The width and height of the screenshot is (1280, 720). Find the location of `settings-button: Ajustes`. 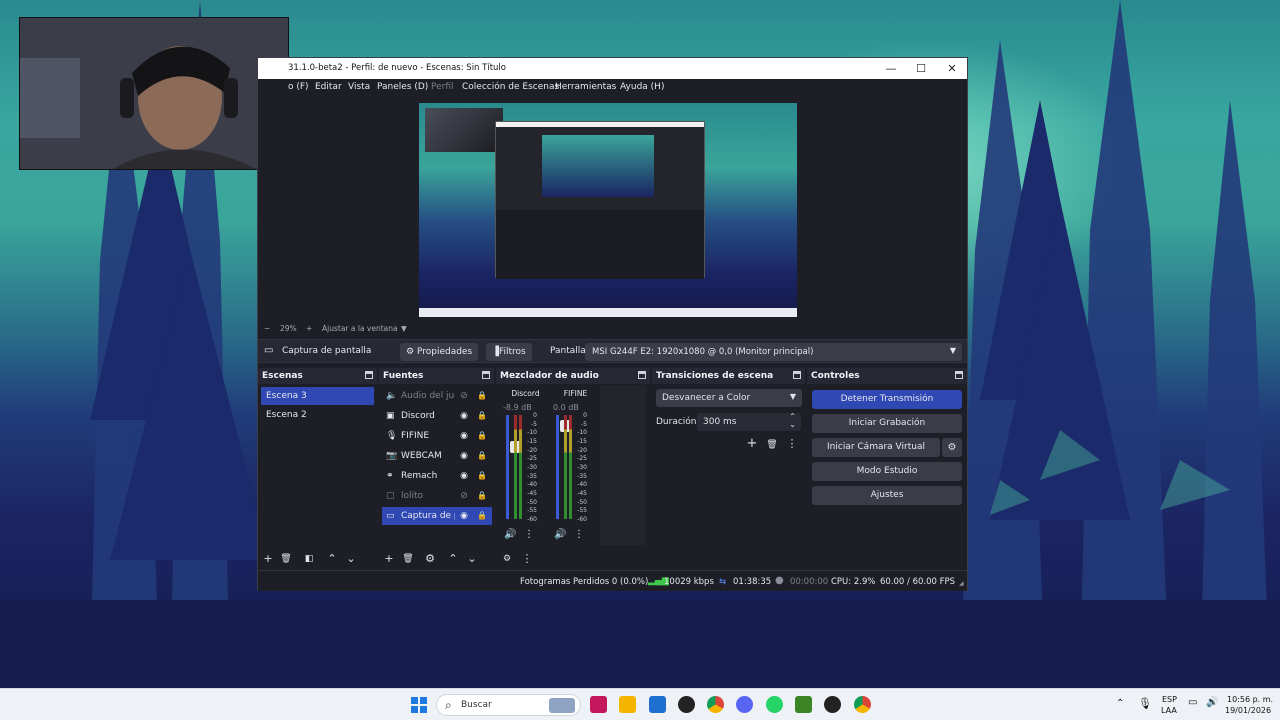

settings-button: Ajustes is located at coordinates (887, 495).